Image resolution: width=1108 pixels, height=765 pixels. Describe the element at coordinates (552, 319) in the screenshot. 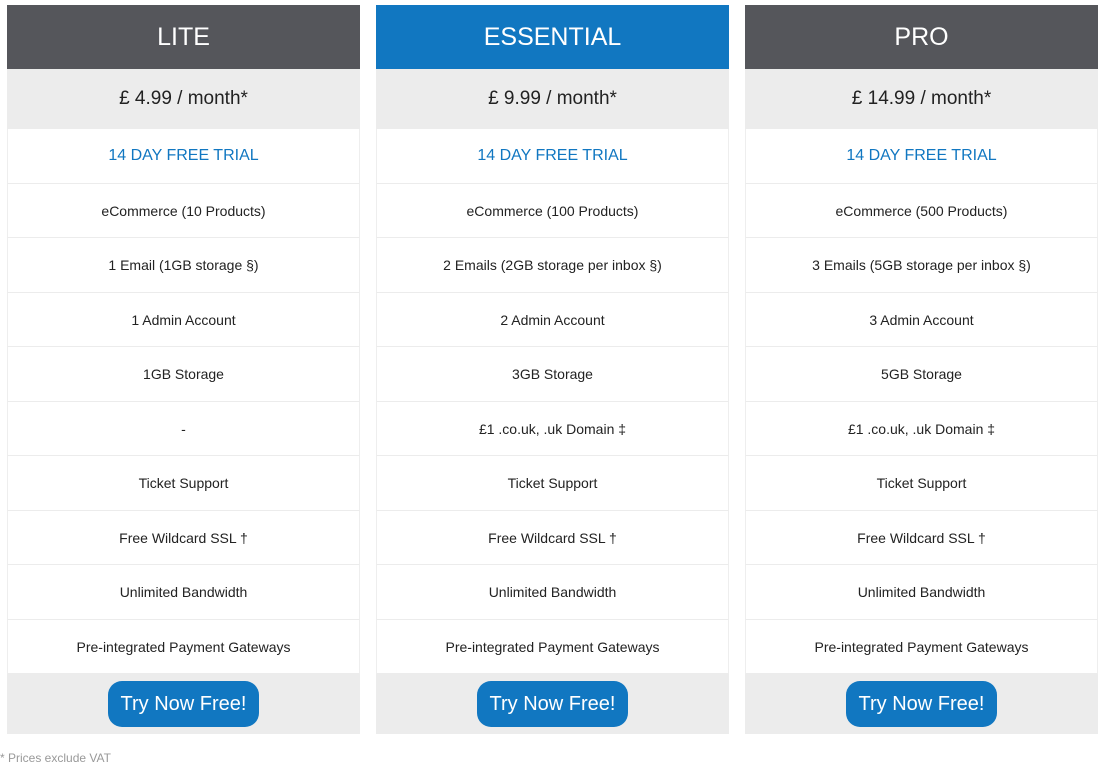

I see `feature-admin: 2 Admin Account` at that location.